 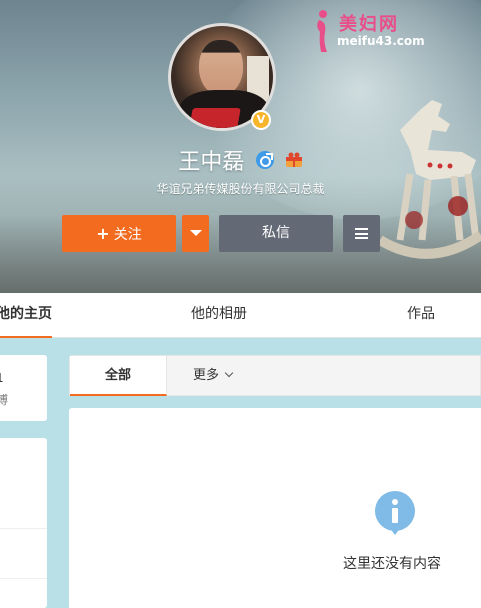 I want to click on chevron-down-icon, so click(x=229, y=373).